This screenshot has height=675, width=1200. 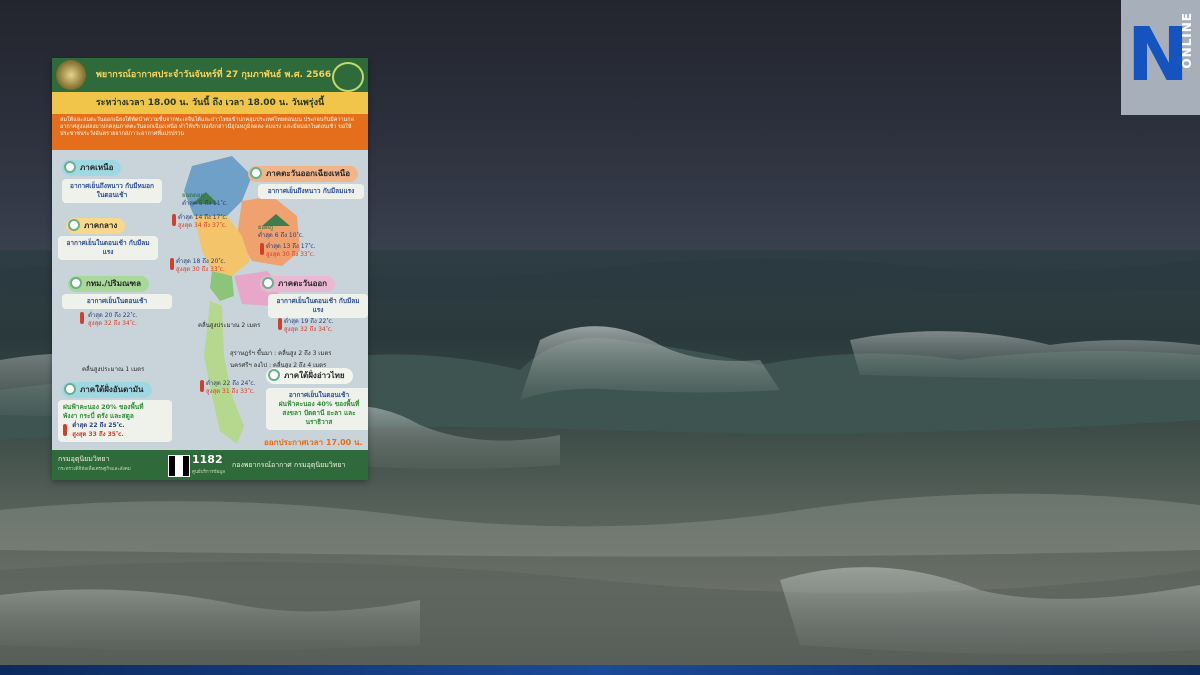 I want to click on hotline-label: ศูนย์บริการข้อมูล, so click(x=209, y=472).